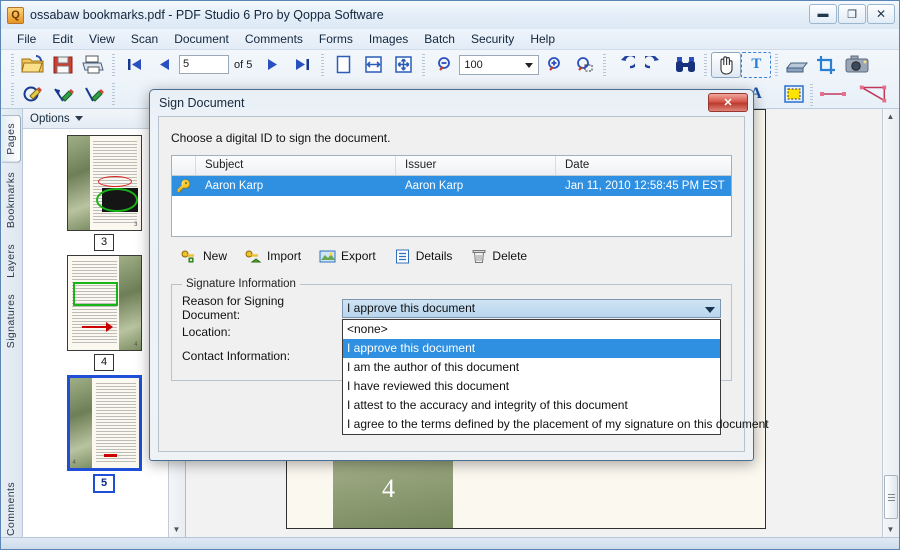 The height and width of the screenshot is (550, 900). I want to click on menu-edit: Edit, so click(62, 39).